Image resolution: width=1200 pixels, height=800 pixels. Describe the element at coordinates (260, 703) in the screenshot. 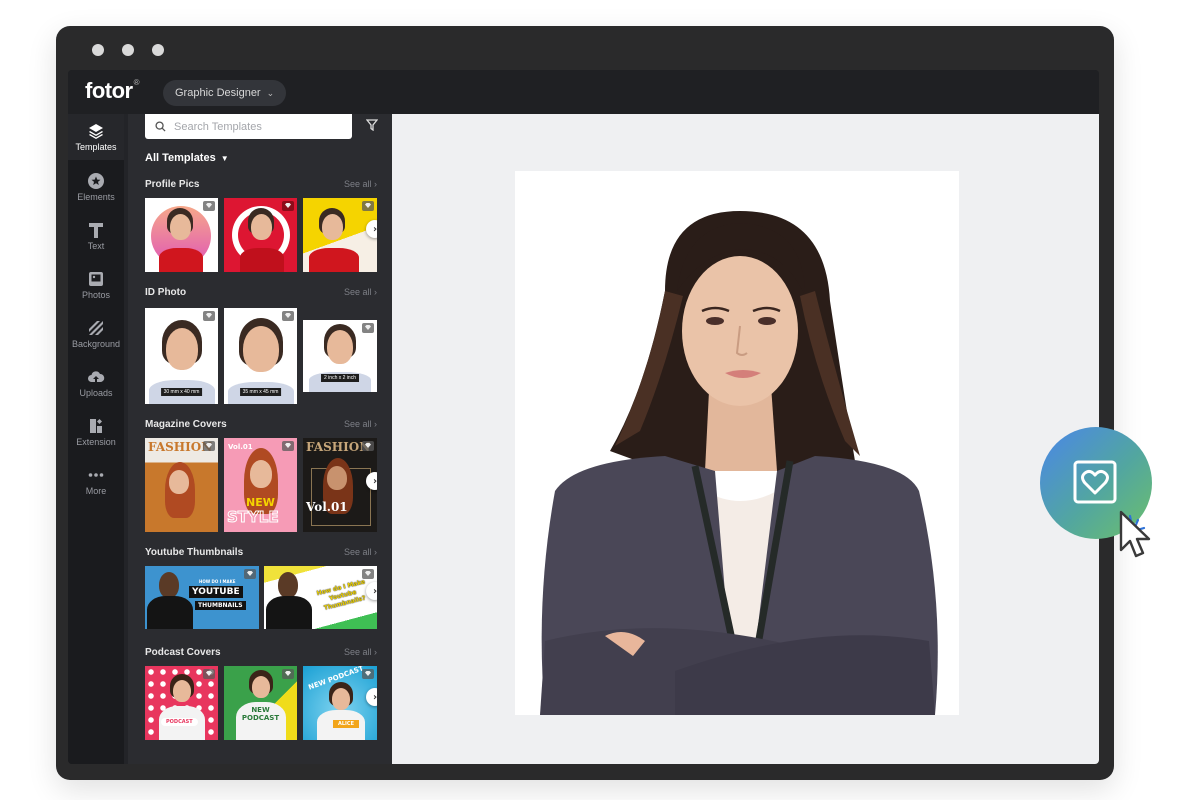

I see `template-thumb: NEW PODCAST` at that location.